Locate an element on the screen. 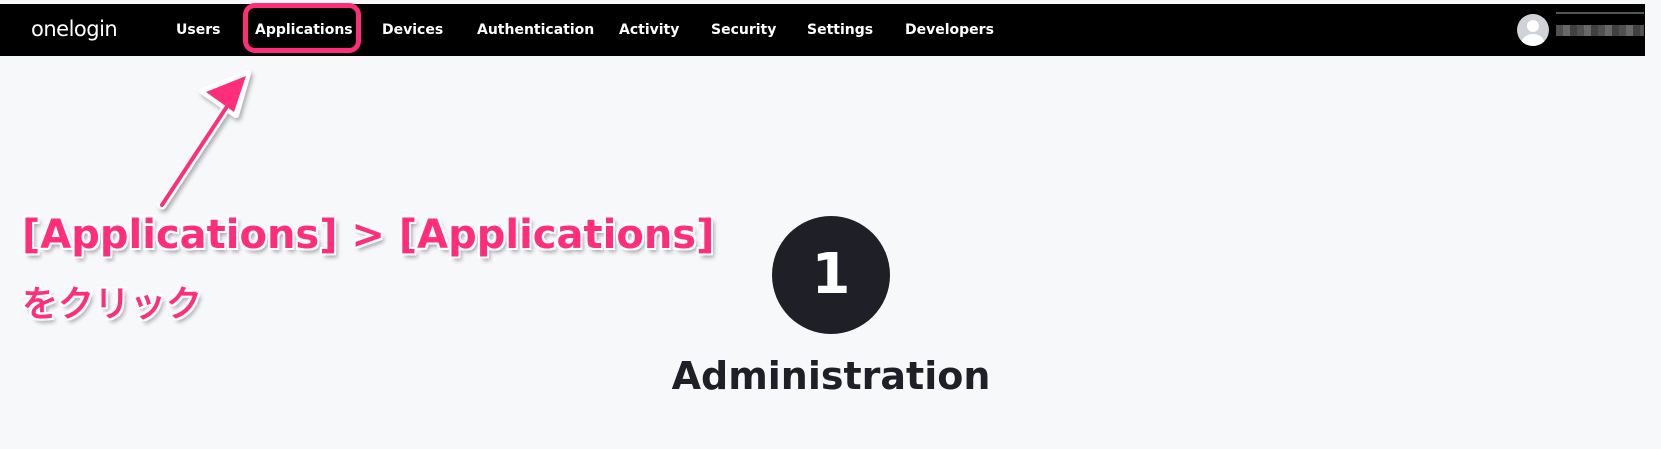  nav-security: Security is located at coordinates (743, 30).